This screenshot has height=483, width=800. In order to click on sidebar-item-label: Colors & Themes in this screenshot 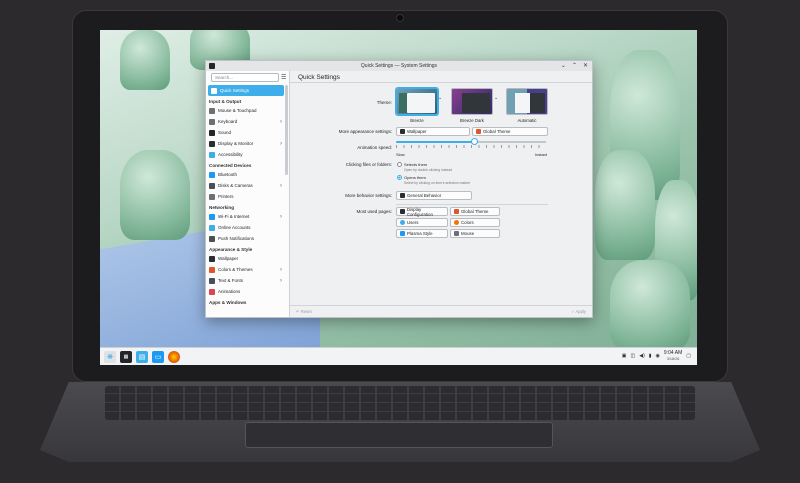, I will do `click(235, 269)`.